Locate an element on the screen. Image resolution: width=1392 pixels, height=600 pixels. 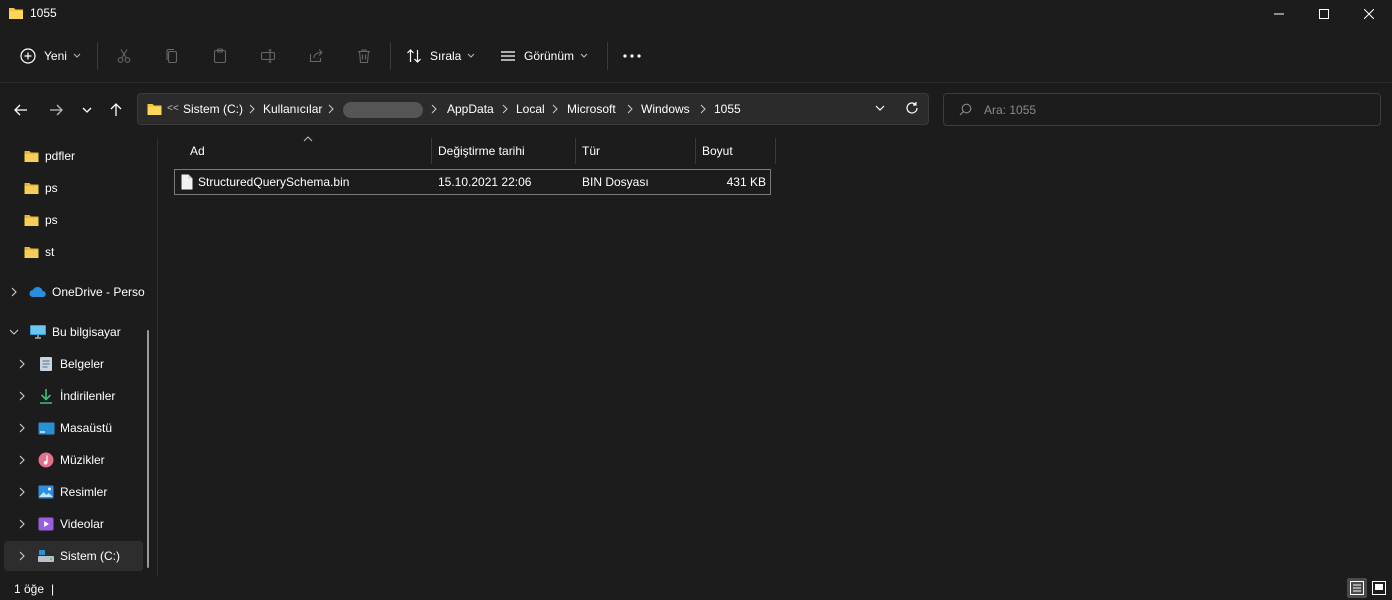
item-count: 1 öğe is located at coordinates (29, 589).